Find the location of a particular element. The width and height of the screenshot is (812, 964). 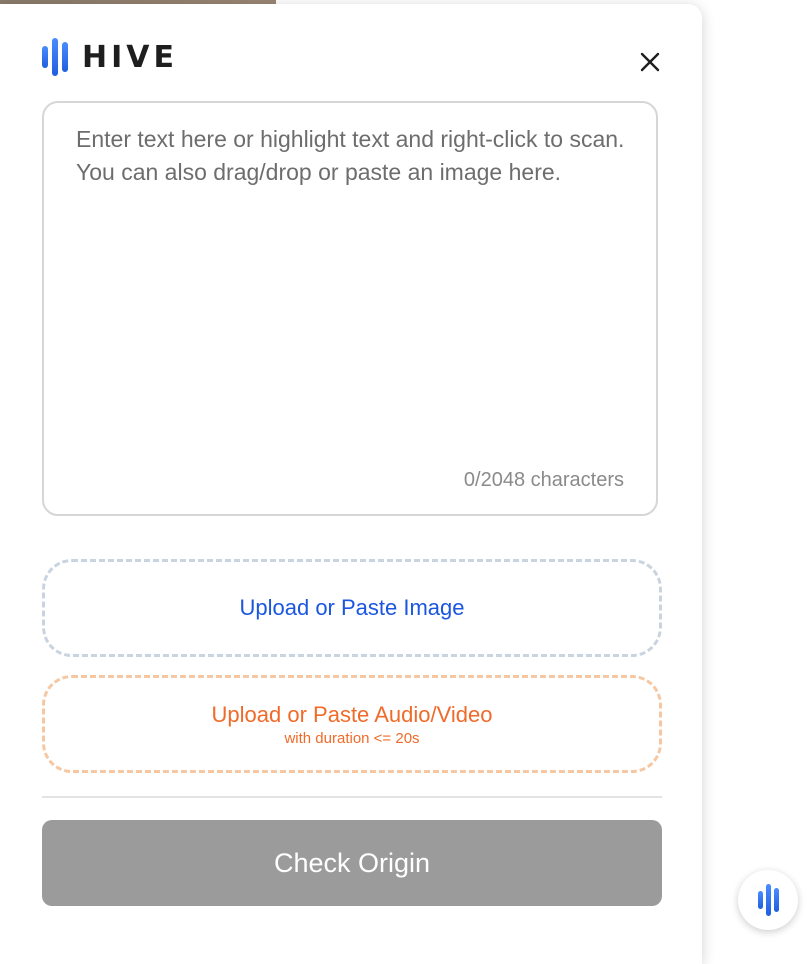

upload-duration-hint: with duration <= 20s is located at coordinates (352, 738).